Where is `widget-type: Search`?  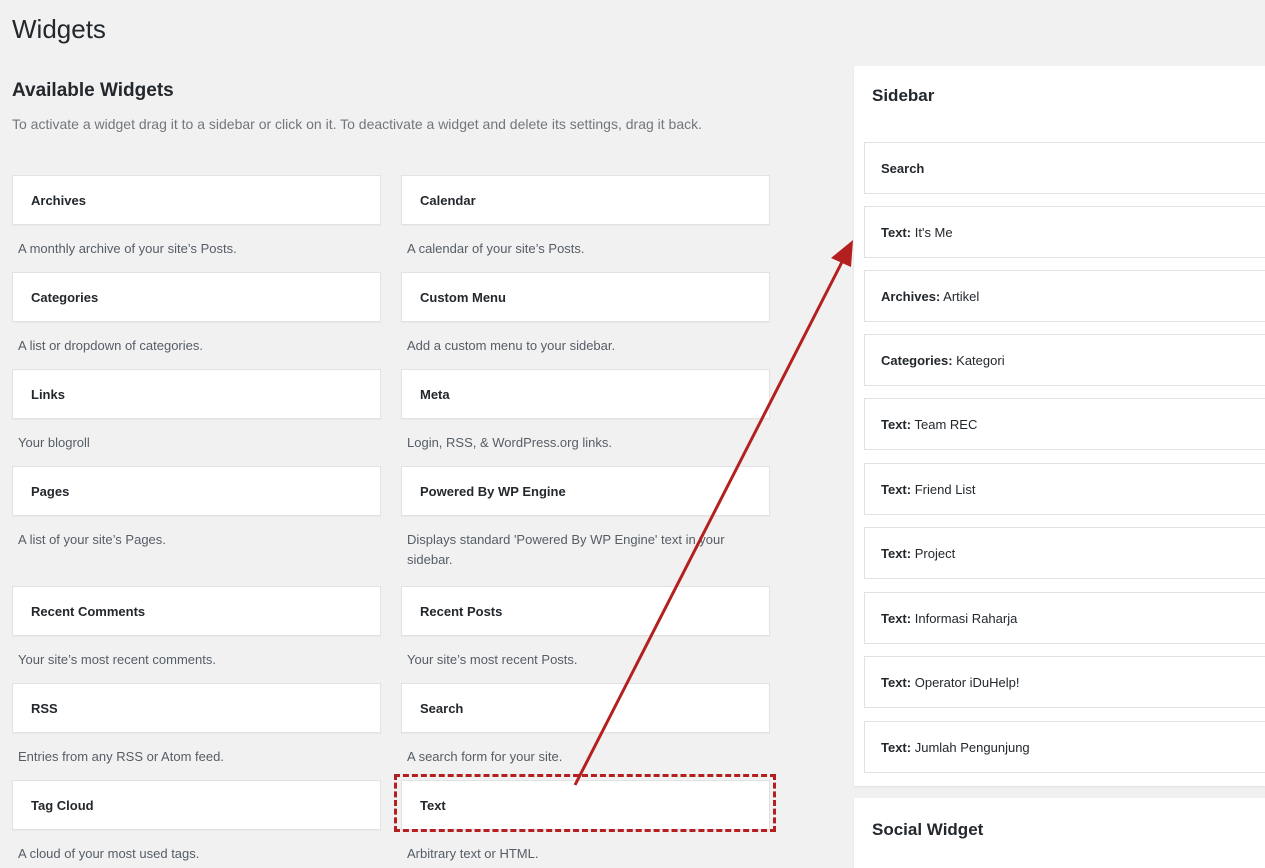
widget-type: Search is located at coordinates (903, 168).